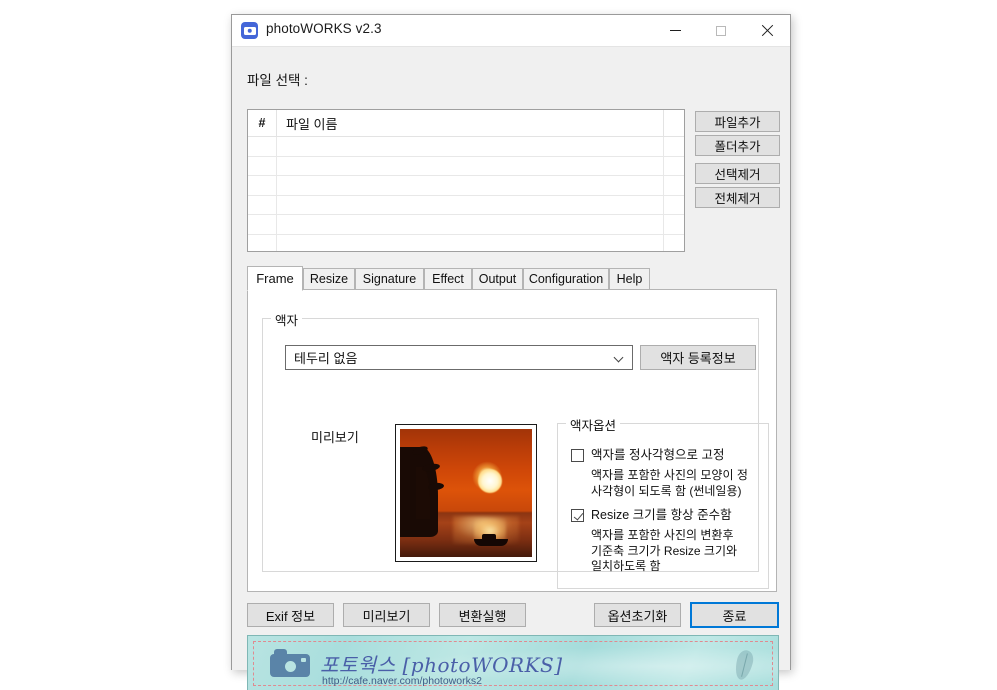  I want to click on frame-select-value: 테두리 없음, so click(326, 358).